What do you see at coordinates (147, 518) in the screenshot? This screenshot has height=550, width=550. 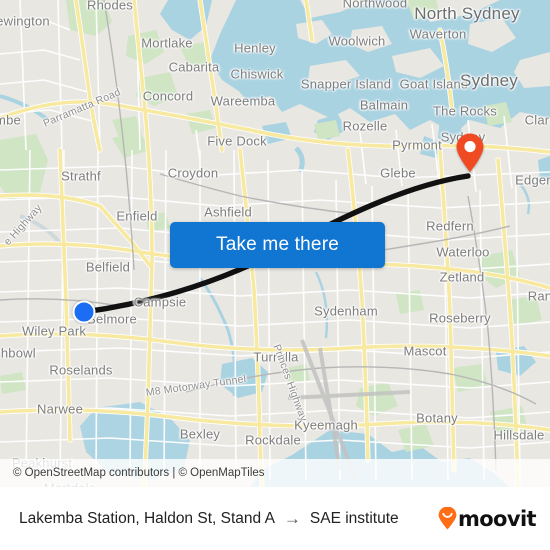 I see `trip-origin-label: Lakemba Station, Haldon St, Stand A` at bounding box center [147, 518].